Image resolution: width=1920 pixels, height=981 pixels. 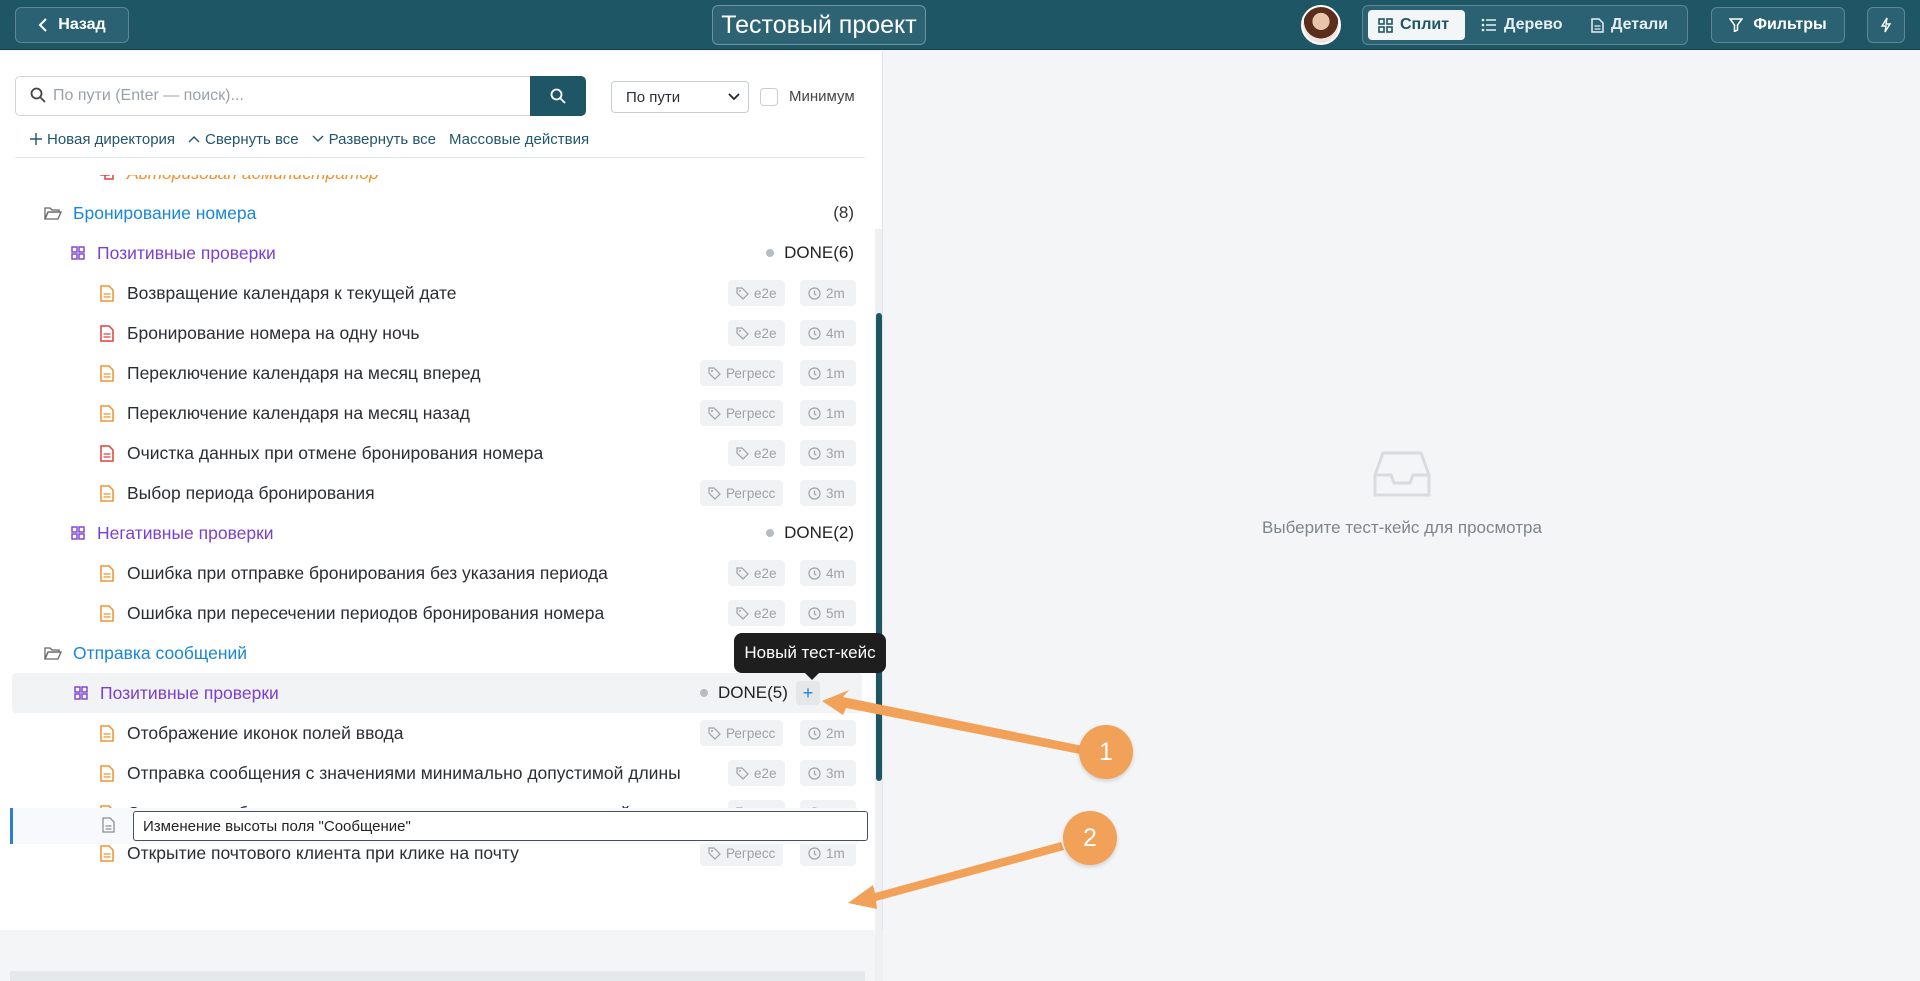 I want to click on annotation-arrows, so click(x=952, y=799).